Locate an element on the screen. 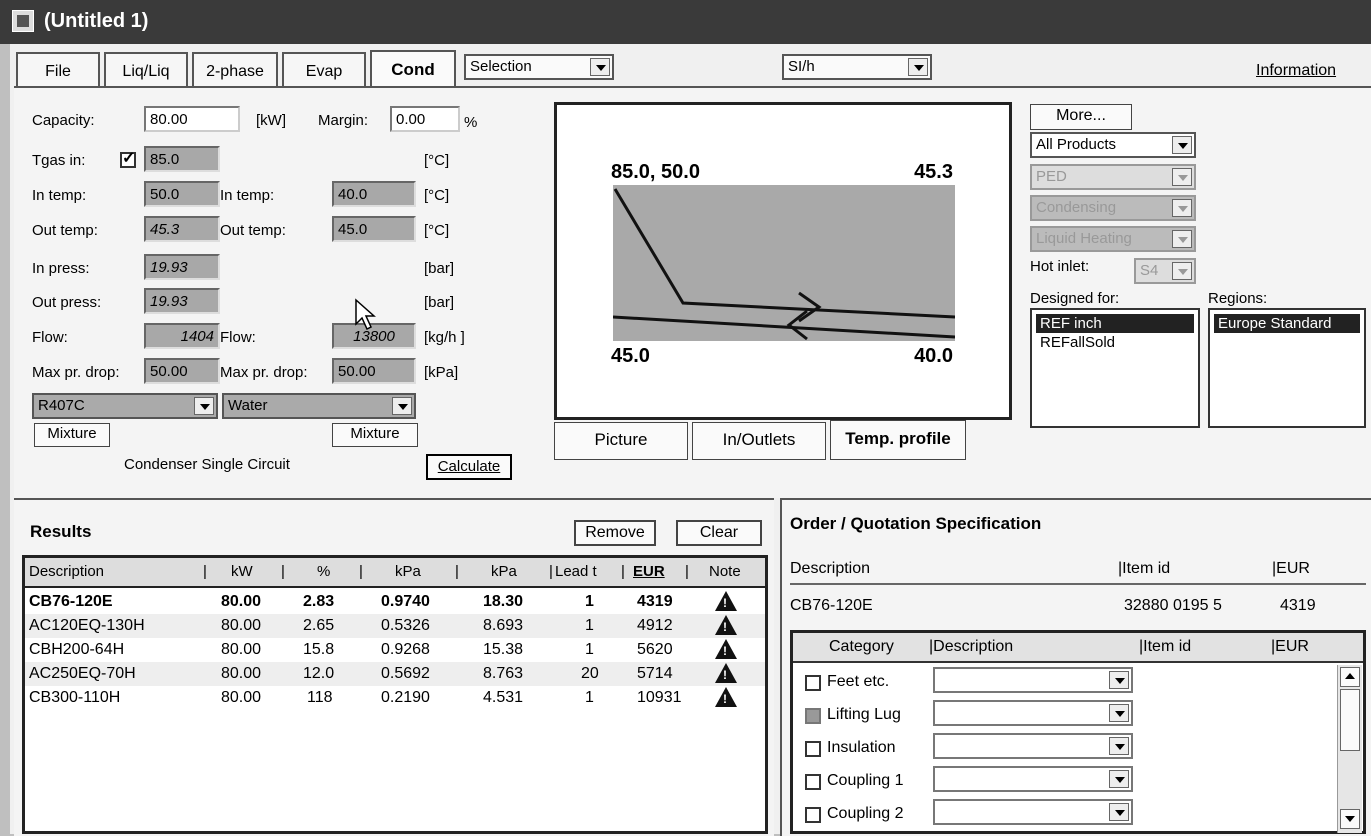 The image size is (1371, 836). feet-dropdown is located at coordinates (1033, 680).